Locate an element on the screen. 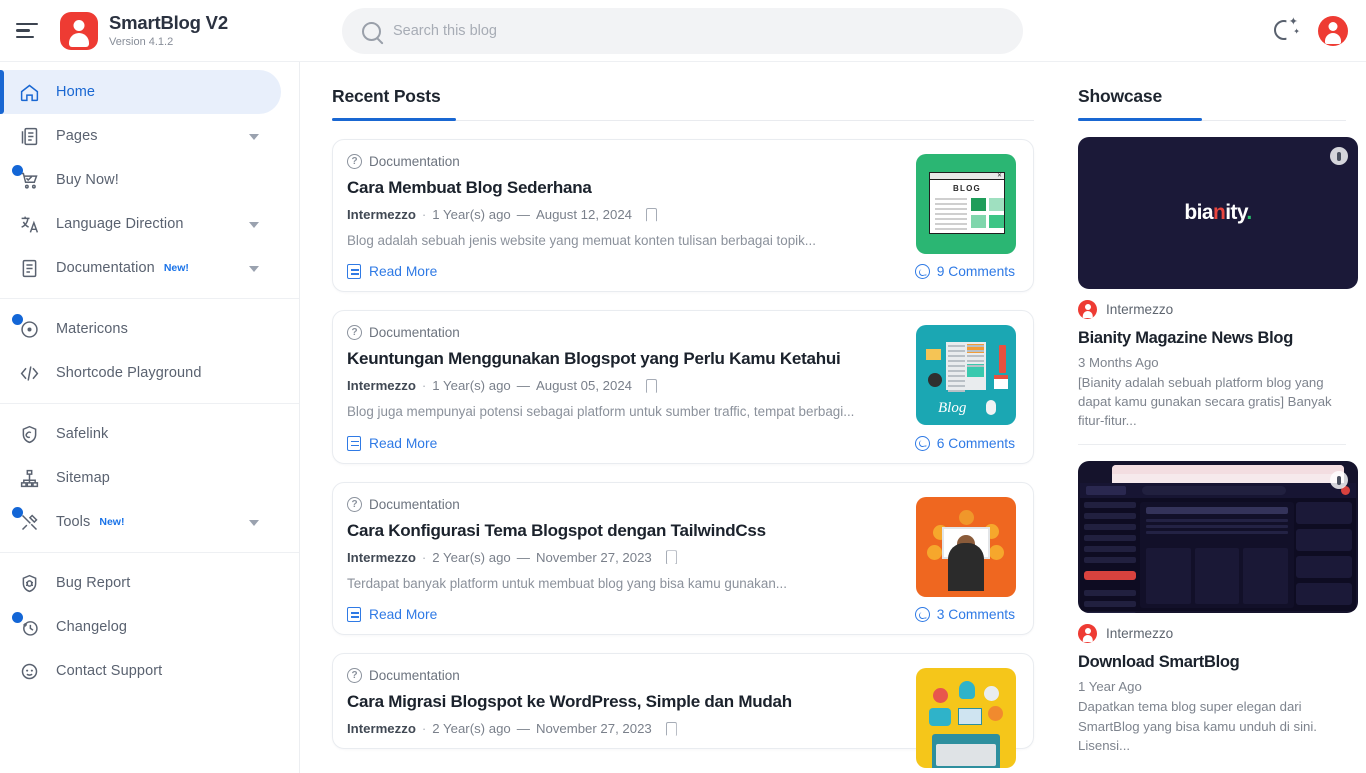 This screenshot has width=1366, height=773. home-icon is located at coordinates (29, 92).